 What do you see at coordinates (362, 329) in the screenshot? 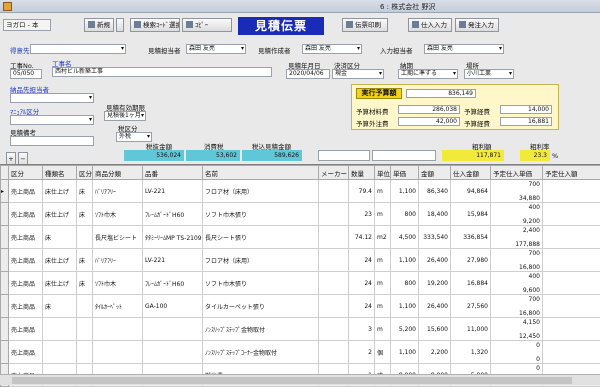
I see `table-cell: 3` at bounding box center [362, 329].